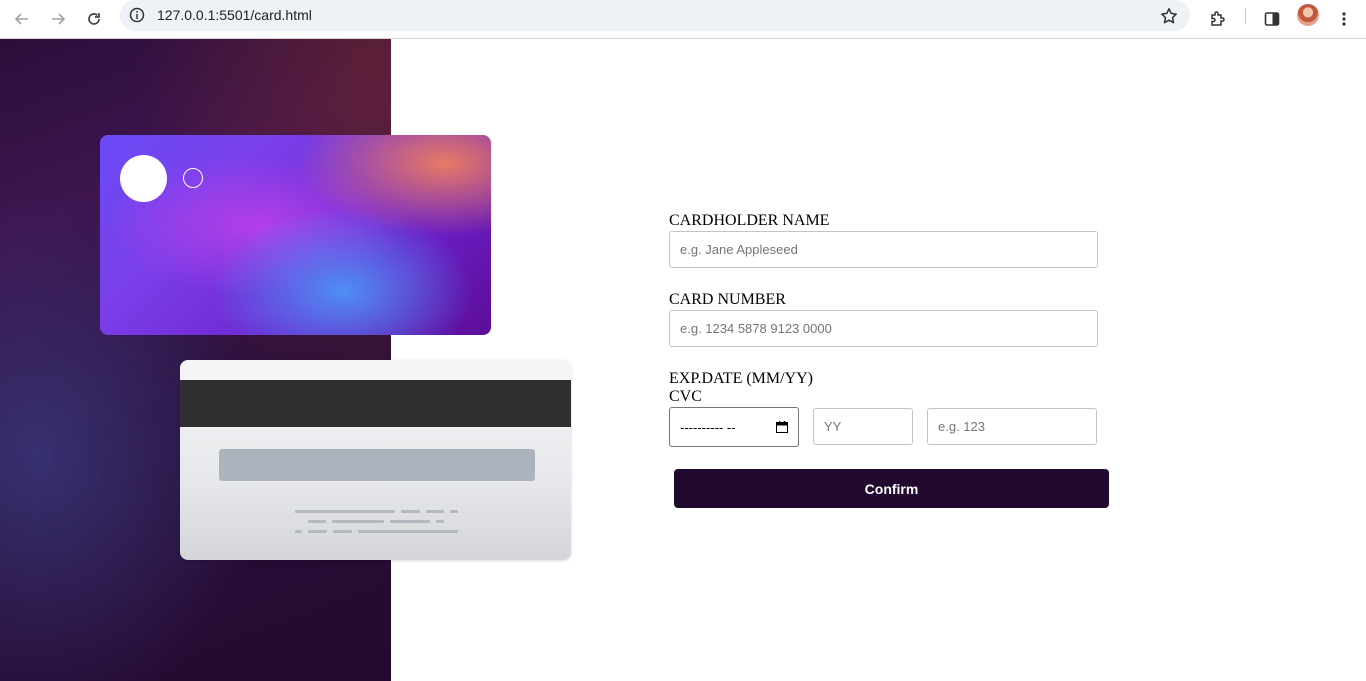 The image size is (1366, 681). I want to click on side-panel-button, so click(1272, 19).